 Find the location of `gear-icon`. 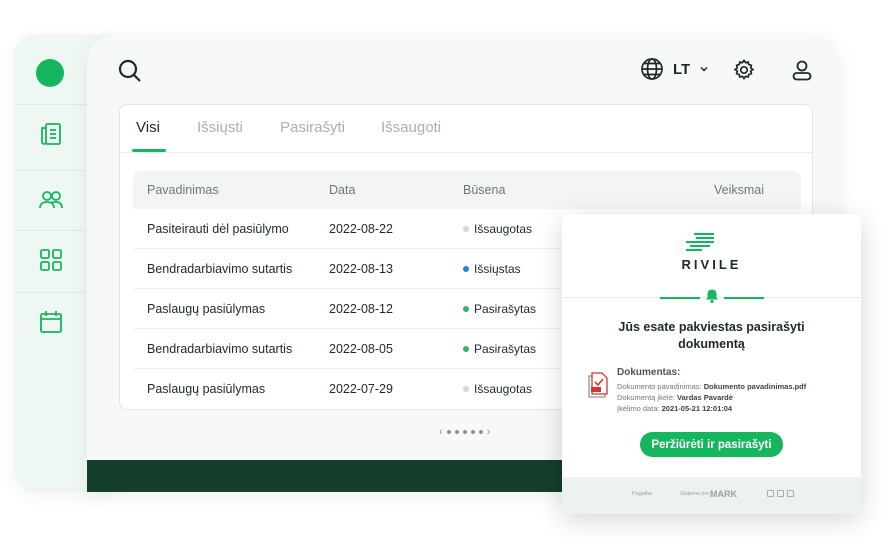

gear-icon is located at coordinates (744, 70).